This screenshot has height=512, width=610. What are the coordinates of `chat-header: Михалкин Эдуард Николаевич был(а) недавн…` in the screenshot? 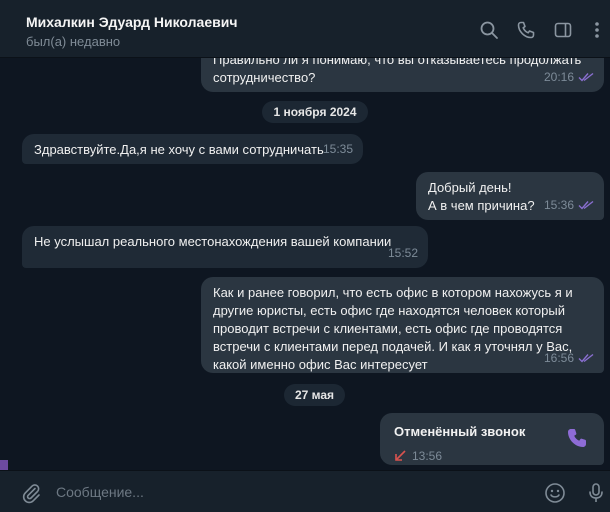 It's located at (305, 29).